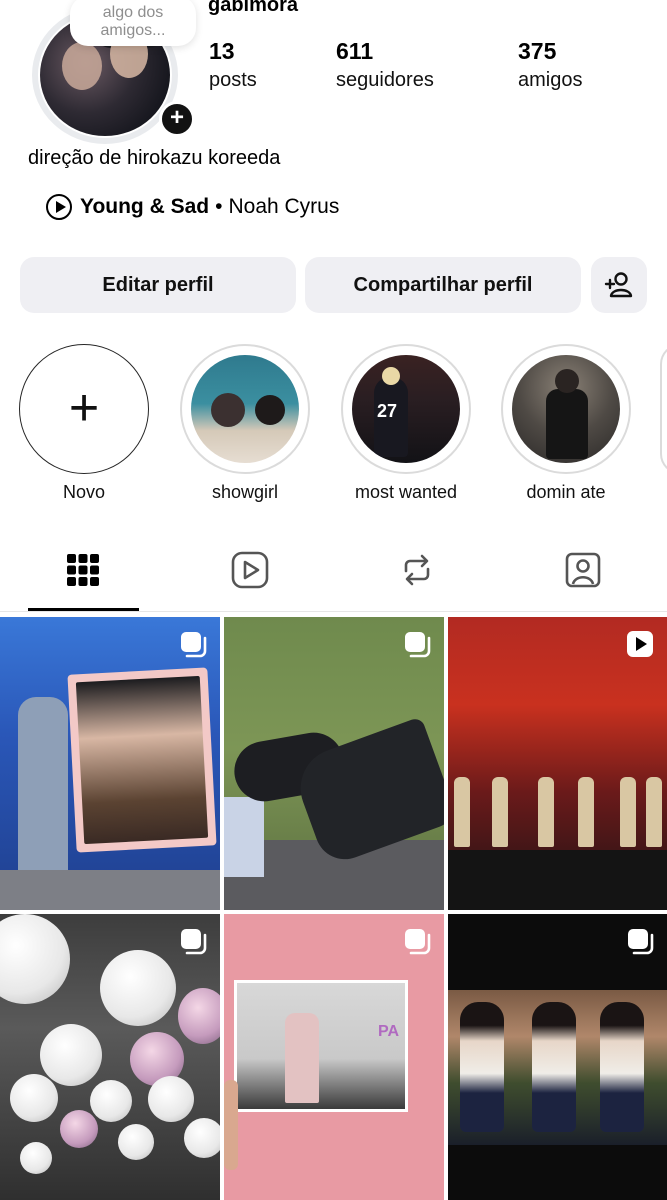 The width and height of the screenshot is (667, 1200). I want to click on highlight-partial, so click(663, 409).